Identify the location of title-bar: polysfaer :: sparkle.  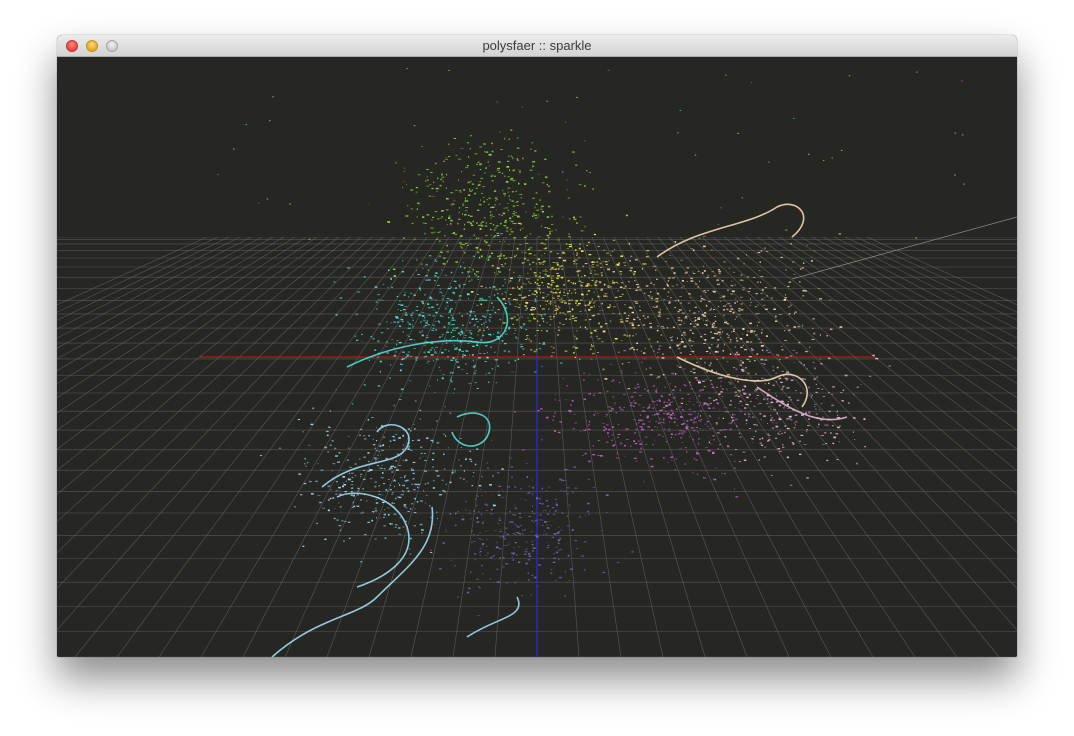
(537, 46).